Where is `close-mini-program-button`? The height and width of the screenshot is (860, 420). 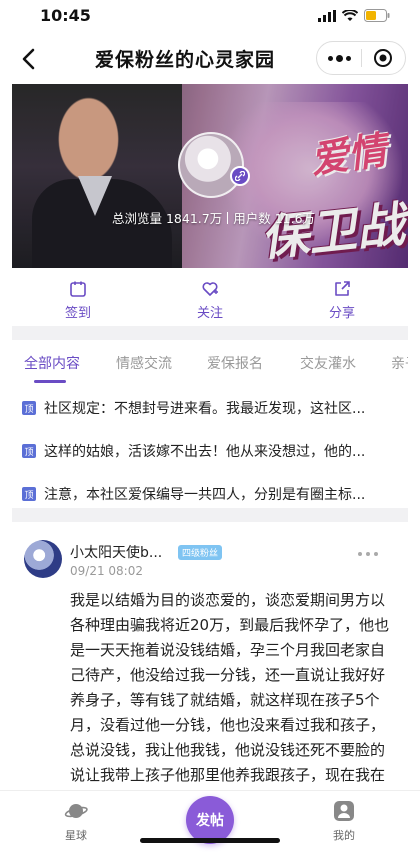 close-mini-program-button is located at coordinates (383, 58).